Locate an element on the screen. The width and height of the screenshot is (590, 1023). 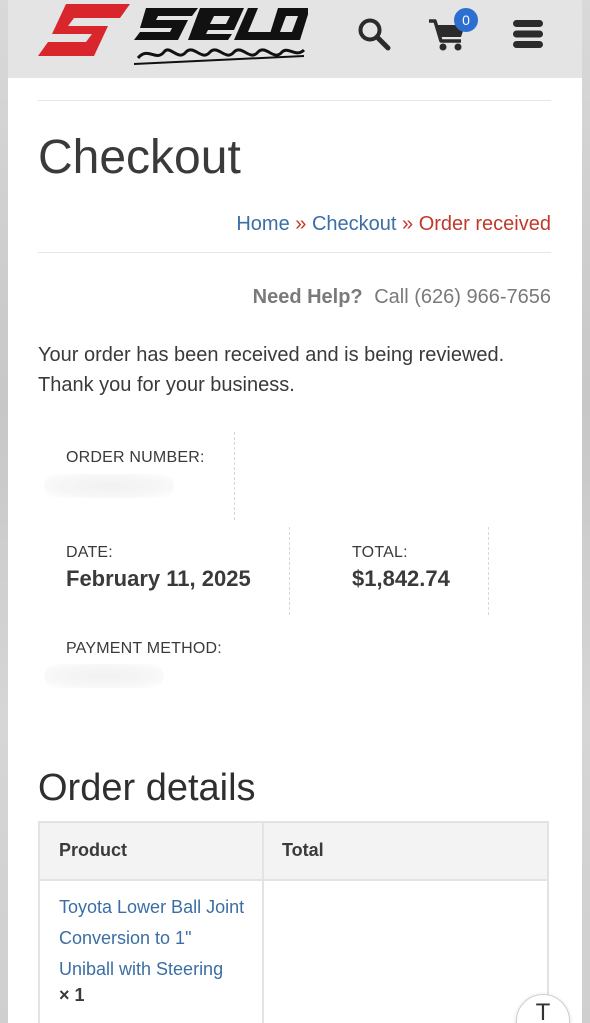
breadcrumb-divider is located at coordinates (294, 252).